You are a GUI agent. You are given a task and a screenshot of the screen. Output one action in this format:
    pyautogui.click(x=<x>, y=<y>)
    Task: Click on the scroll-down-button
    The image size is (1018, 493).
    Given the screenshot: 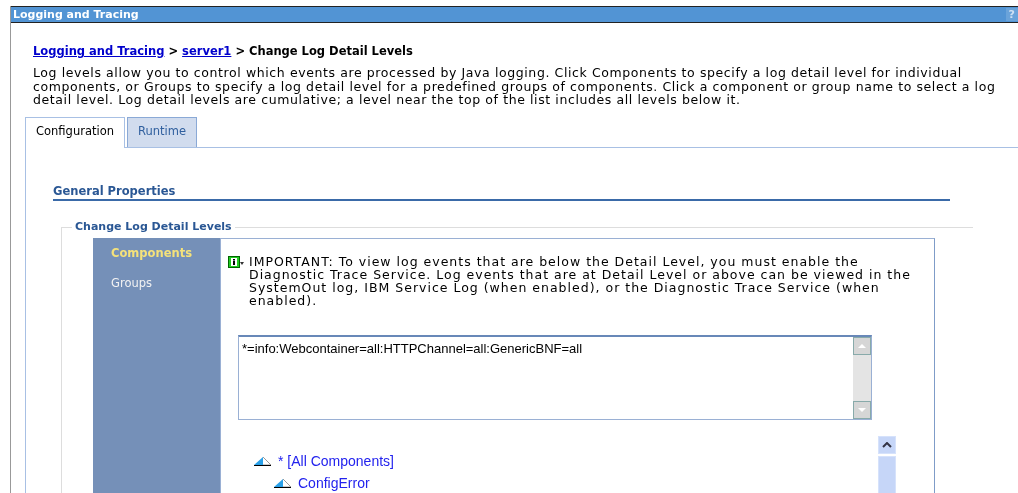 What is the action you would take?
    pyautogui.click(x=862, y=409)
    